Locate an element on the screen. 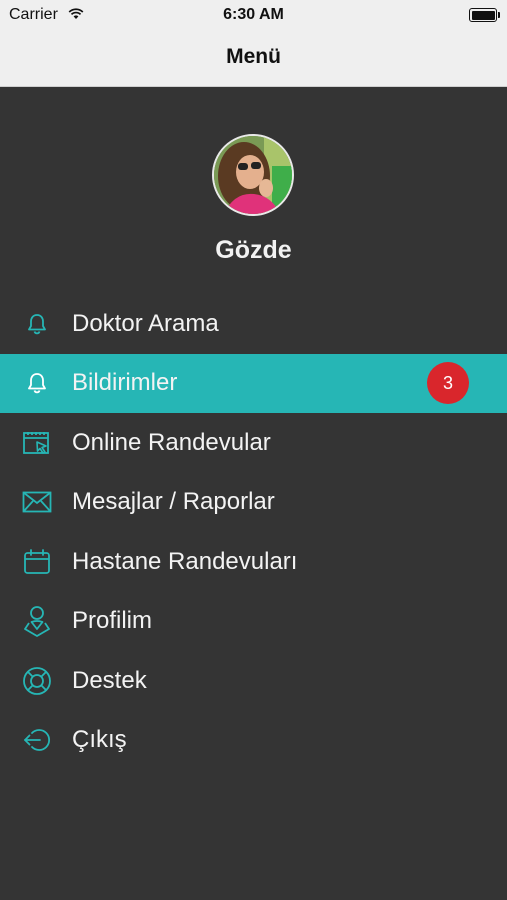  menu-item-label: Mesajlar / Raporlar is located at coordinates (173, 502).